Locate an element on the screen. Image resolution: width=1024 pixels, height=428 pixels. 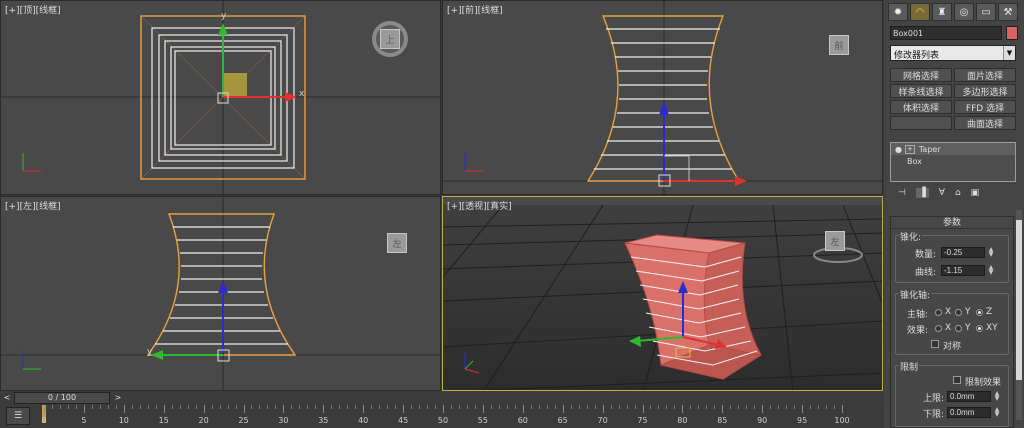
viewport-label-left: [+][左][线框] is located at coordinates (33, 205).